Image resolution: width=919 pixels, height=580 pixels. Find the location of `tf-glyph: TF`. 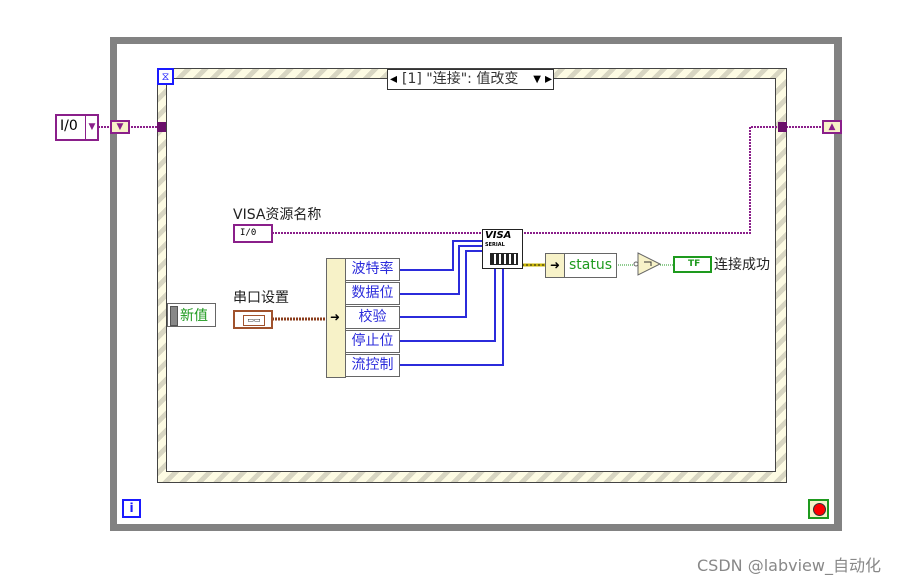

tf-glyph: TF is located at coordinates (694, 264).